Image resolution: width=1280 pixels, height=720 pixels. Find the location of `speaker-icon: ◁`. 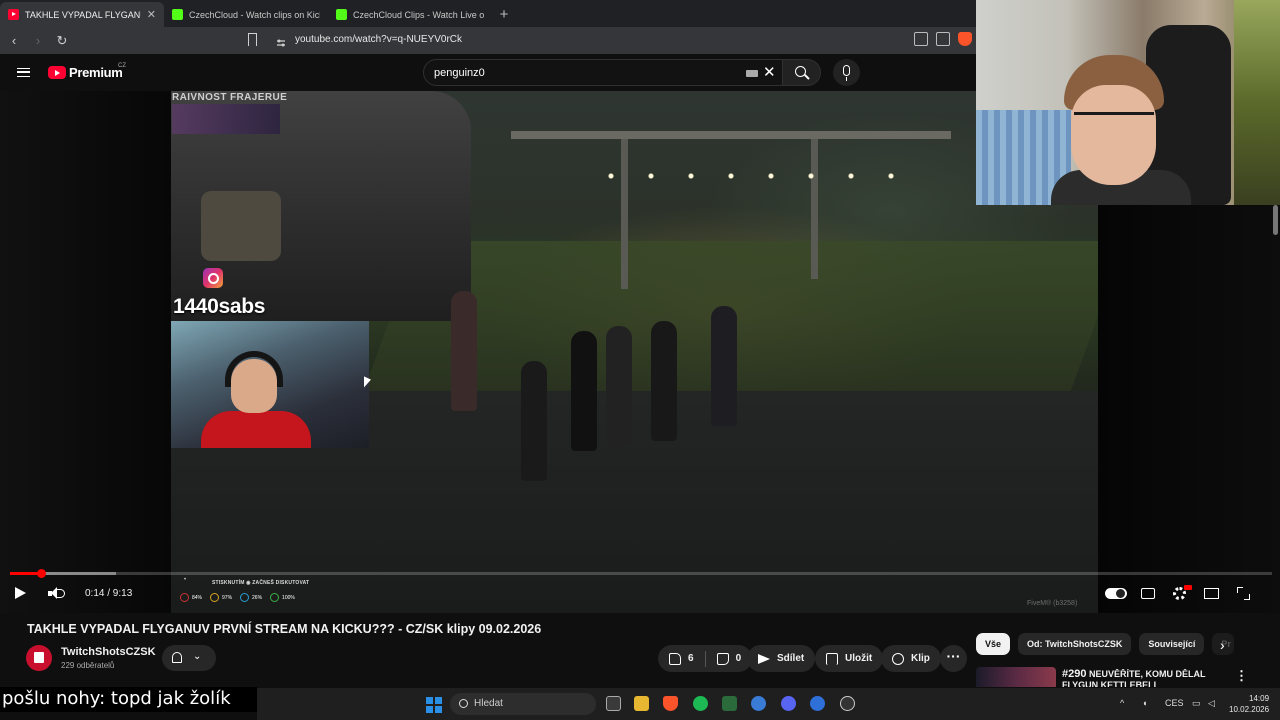

speaker-icon: ◁ is located at coordinates (1211, 703).